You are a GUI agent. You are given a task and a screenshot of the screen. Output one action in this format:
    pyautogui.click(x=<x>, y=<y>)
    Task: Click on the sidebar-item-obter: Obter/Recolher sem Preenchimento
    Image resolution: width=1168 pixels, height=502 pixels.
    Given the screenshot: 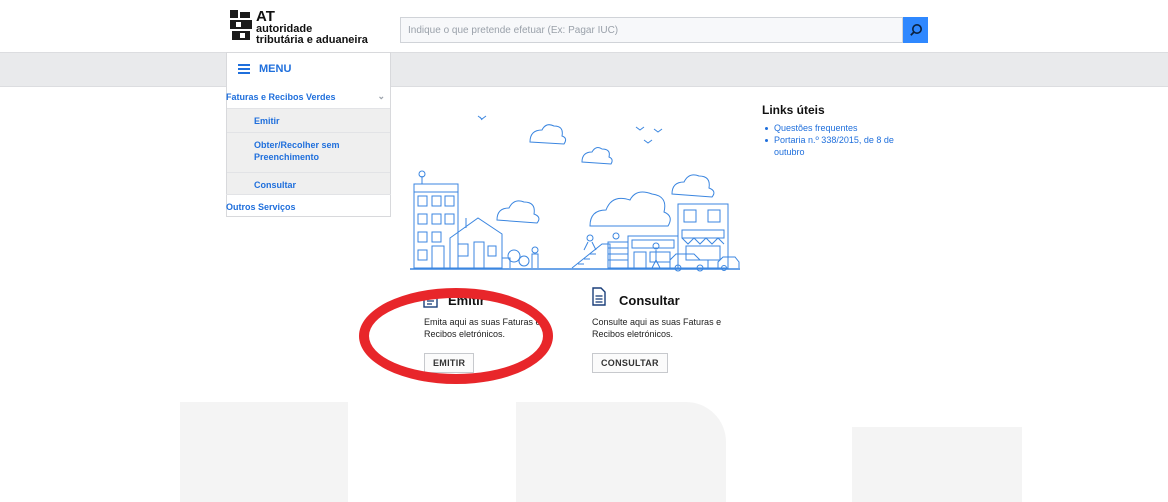 What is the action you would take?
    pyautogui.click(x=308, y=152)
    